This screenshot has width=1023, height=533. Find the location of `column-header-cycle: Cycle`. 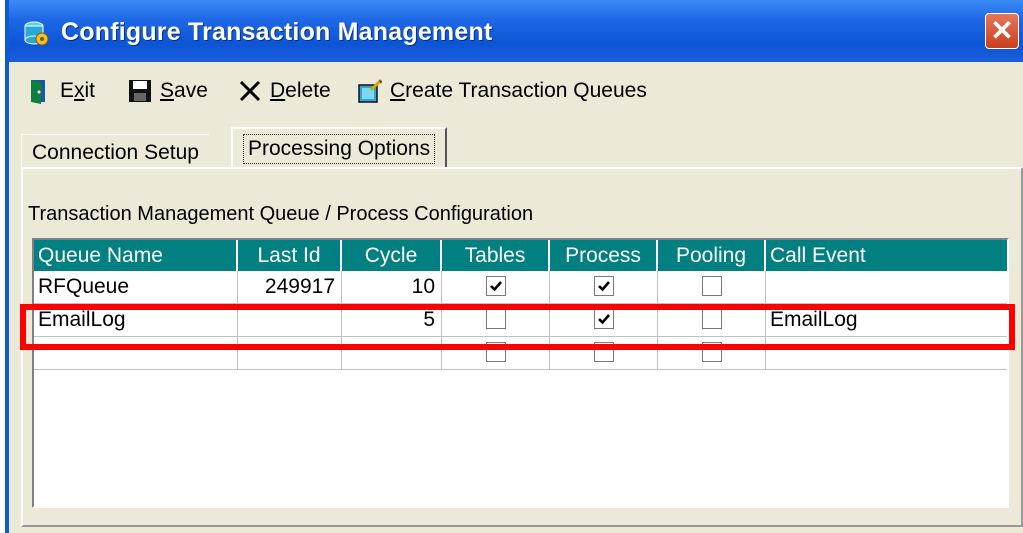

column-header-cycle: Cycle is located at coordinates (392, 255).